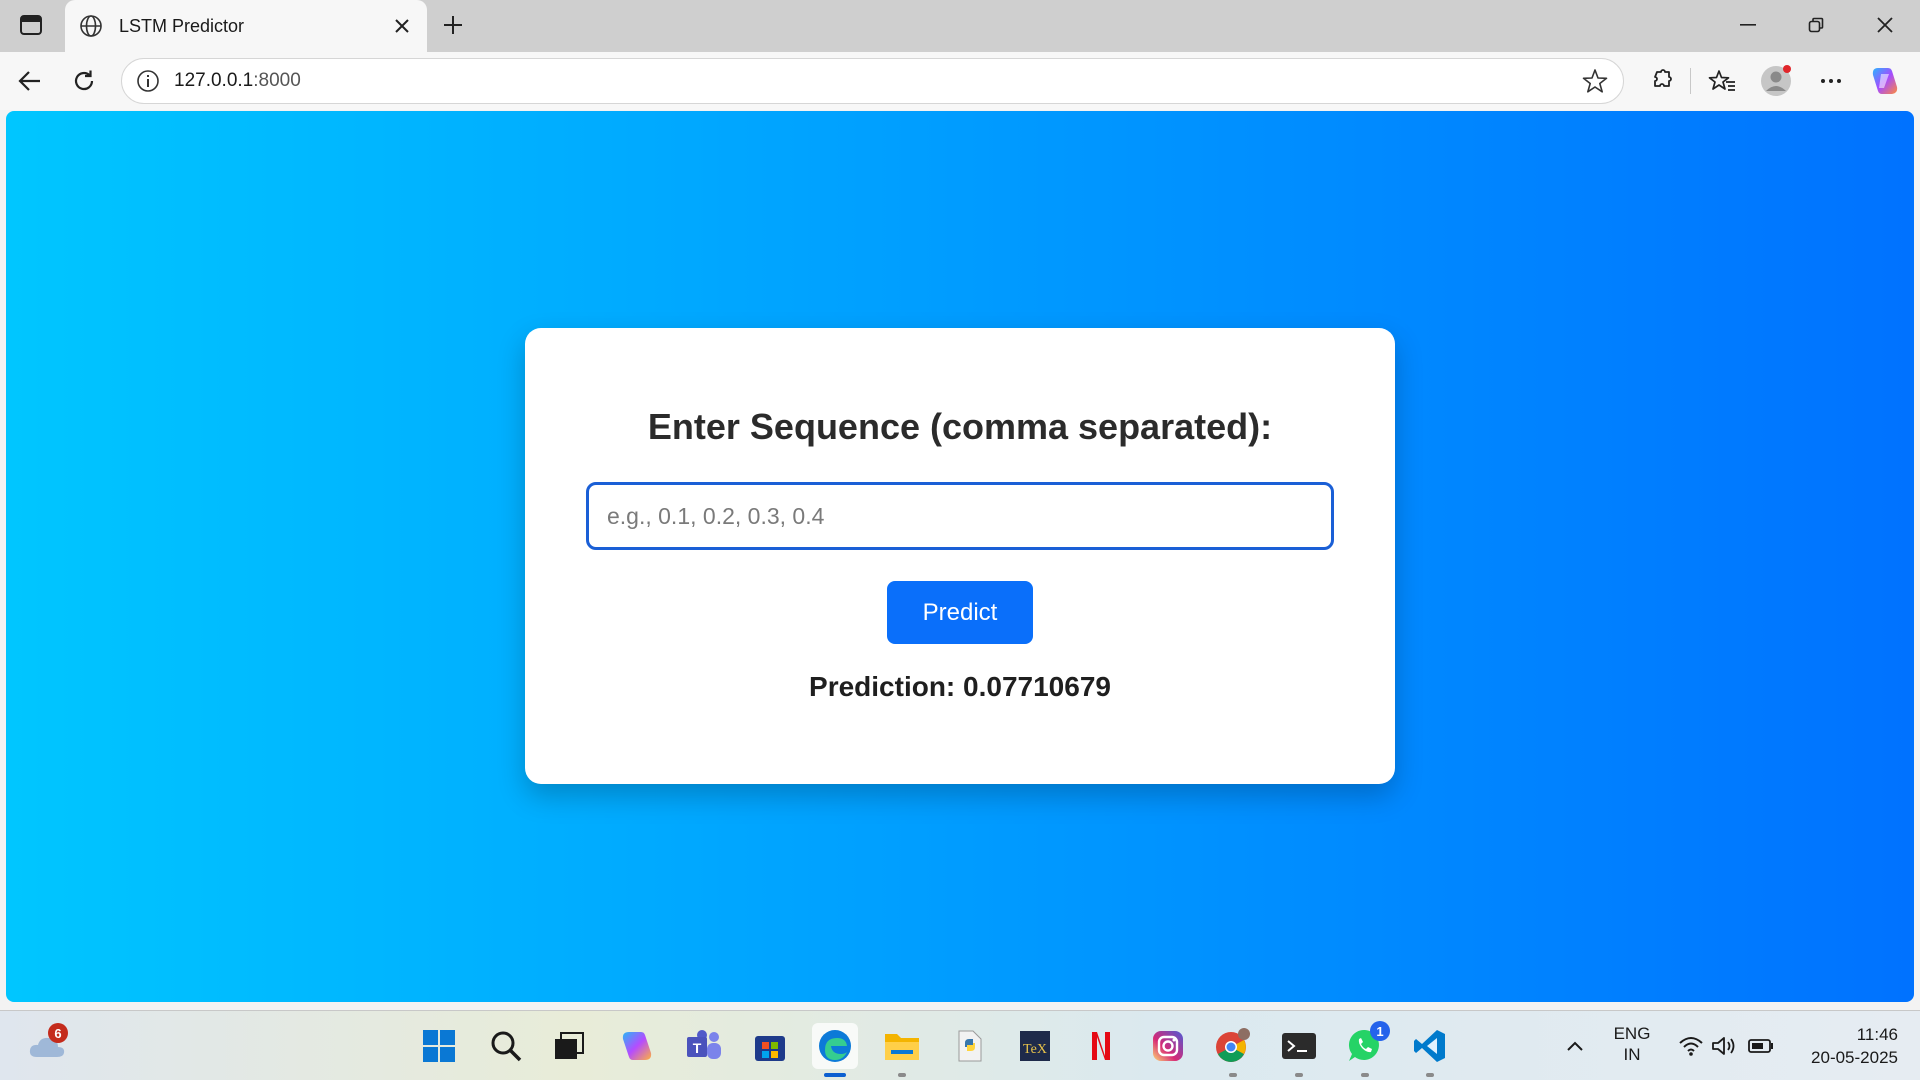 Image resolution: width=1920 pixels, height=1080 pixels. Describe the element at coordinates (402, 26) in the screenshot. I see `tab-close-icon` at that location.